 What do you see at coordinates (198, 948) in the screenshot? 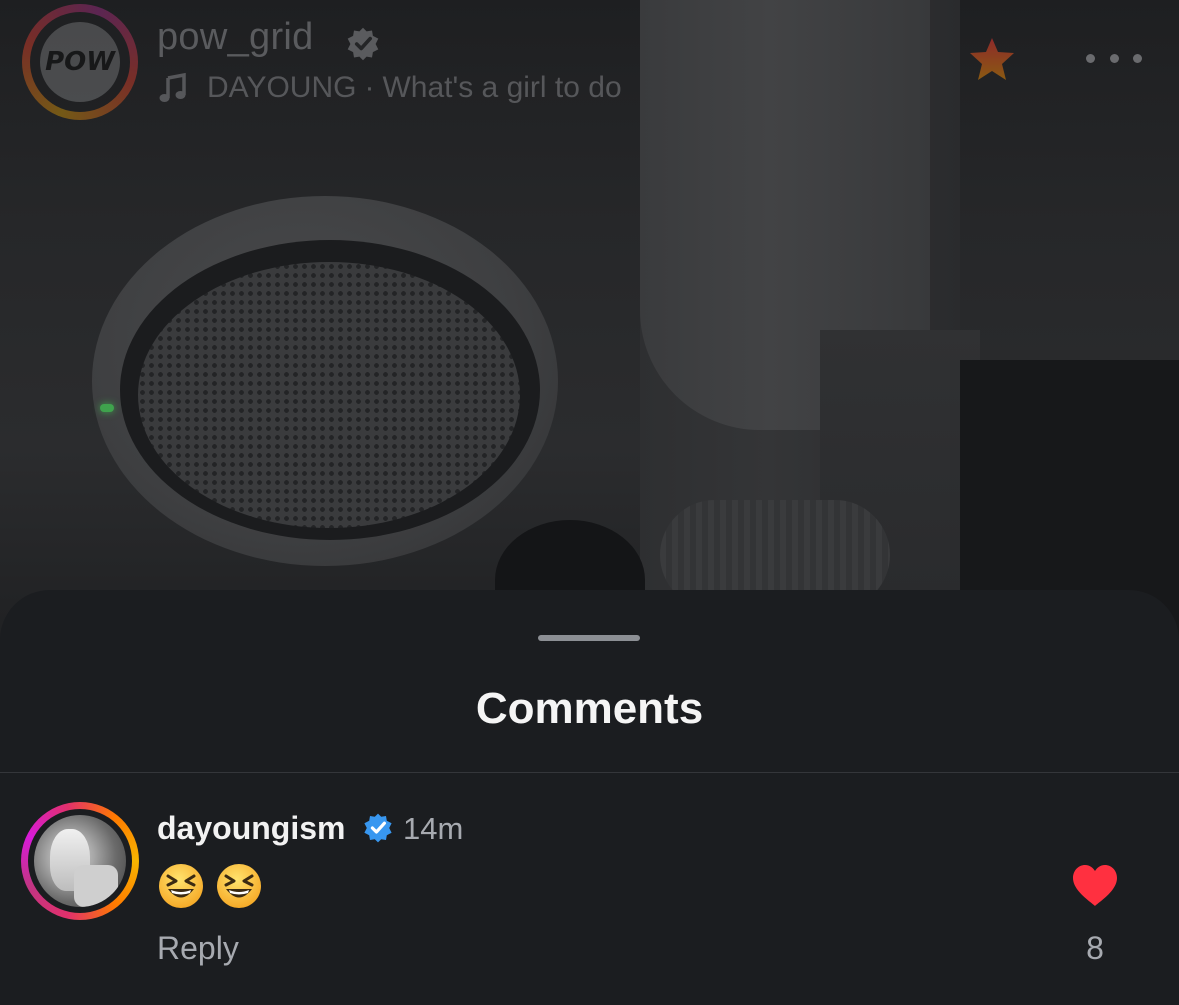
I see `reply-button: Reply` at bounding box center [198, 948].